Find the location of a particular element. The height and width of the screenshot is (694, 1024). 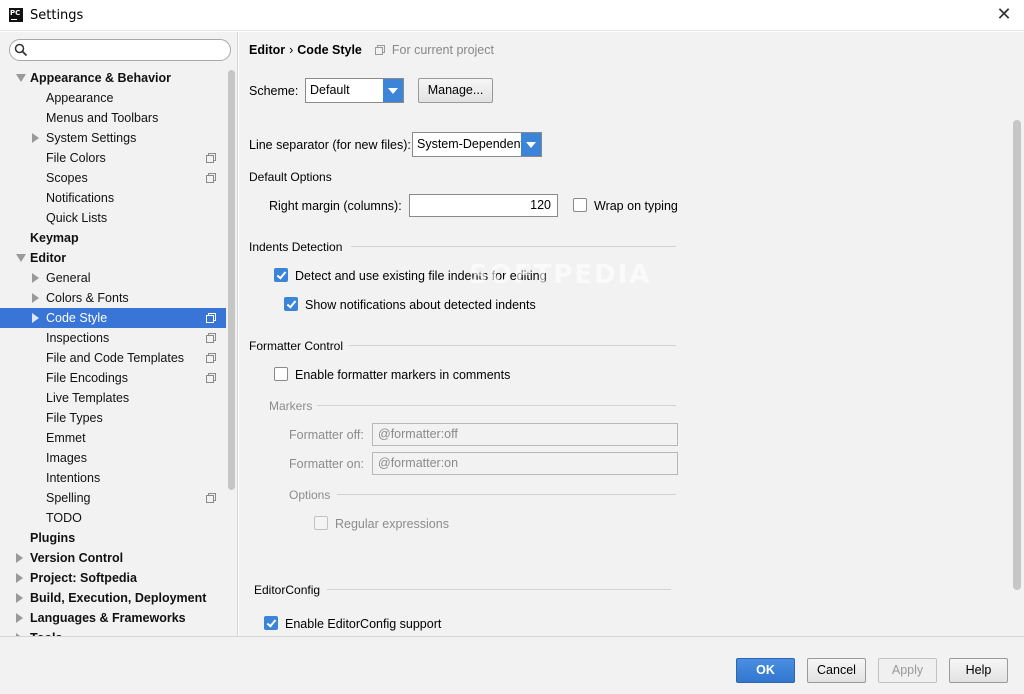

sidebar-item-file-encodings: File Encodings is located at coordinates (113, 378).